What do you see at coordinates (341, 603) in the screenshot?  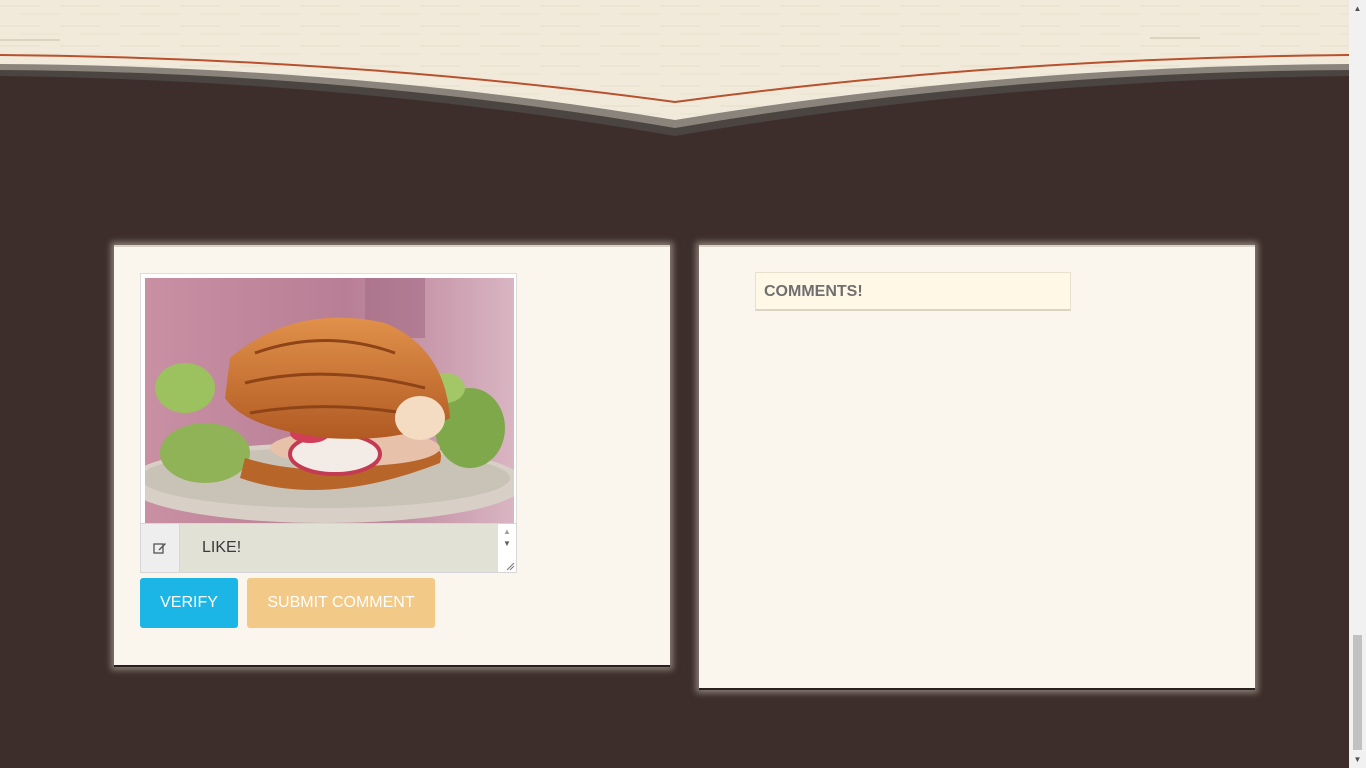 I see `submit-comment-button: SUBMIT COMMENT` at bounding box center [341, 603].